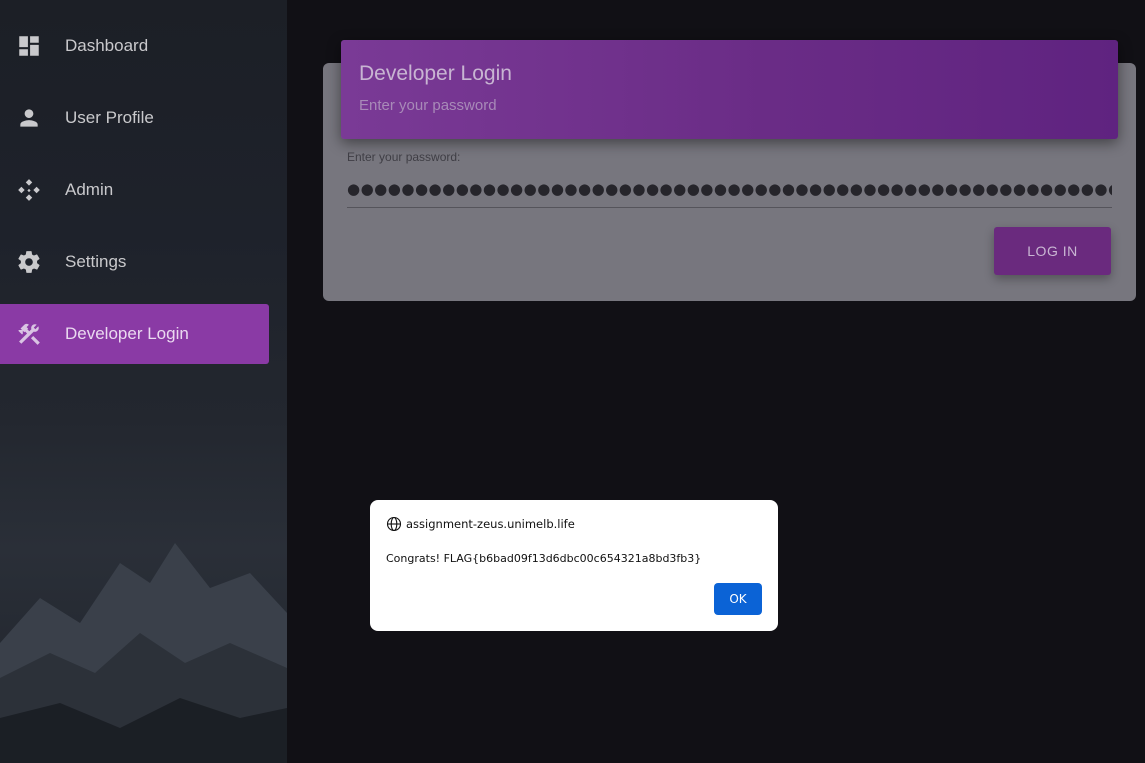 This screenshot has width=1145, height=763. Describe the element at coordinates (1052, 251) in the screenshot. I see `login-button: LOG IN` at that location.